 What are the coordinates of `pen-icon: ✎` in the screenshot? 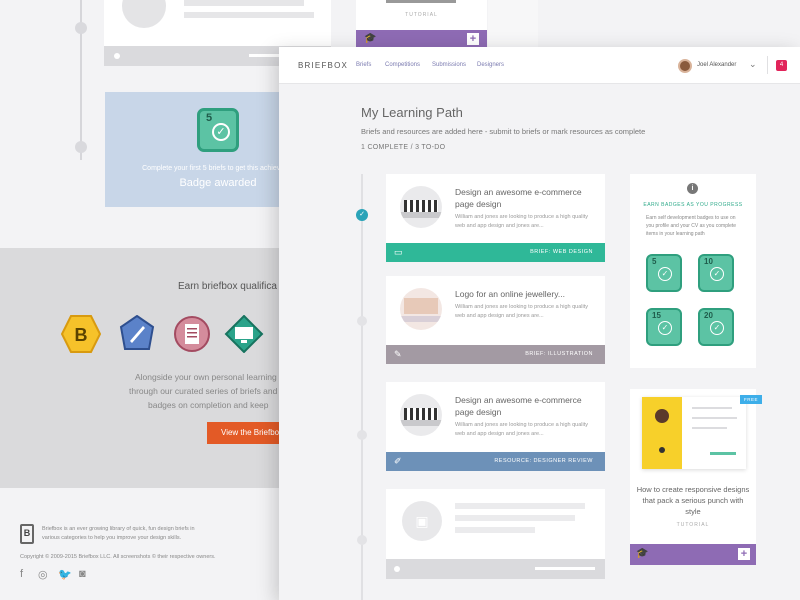 It's located at (398, 354).